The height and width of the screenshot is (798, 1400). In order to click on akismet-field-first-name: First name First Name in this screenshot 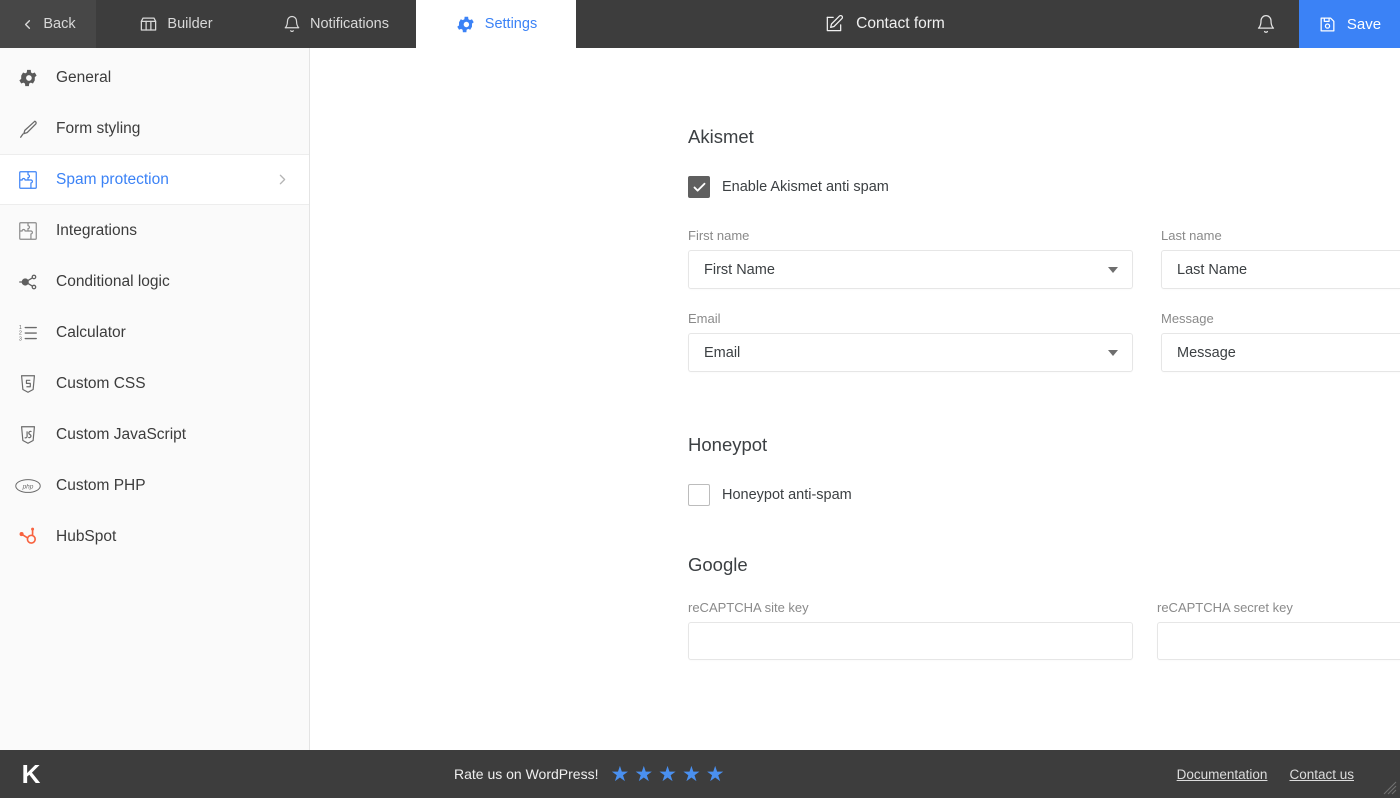, I will do `click(910, 258)`.